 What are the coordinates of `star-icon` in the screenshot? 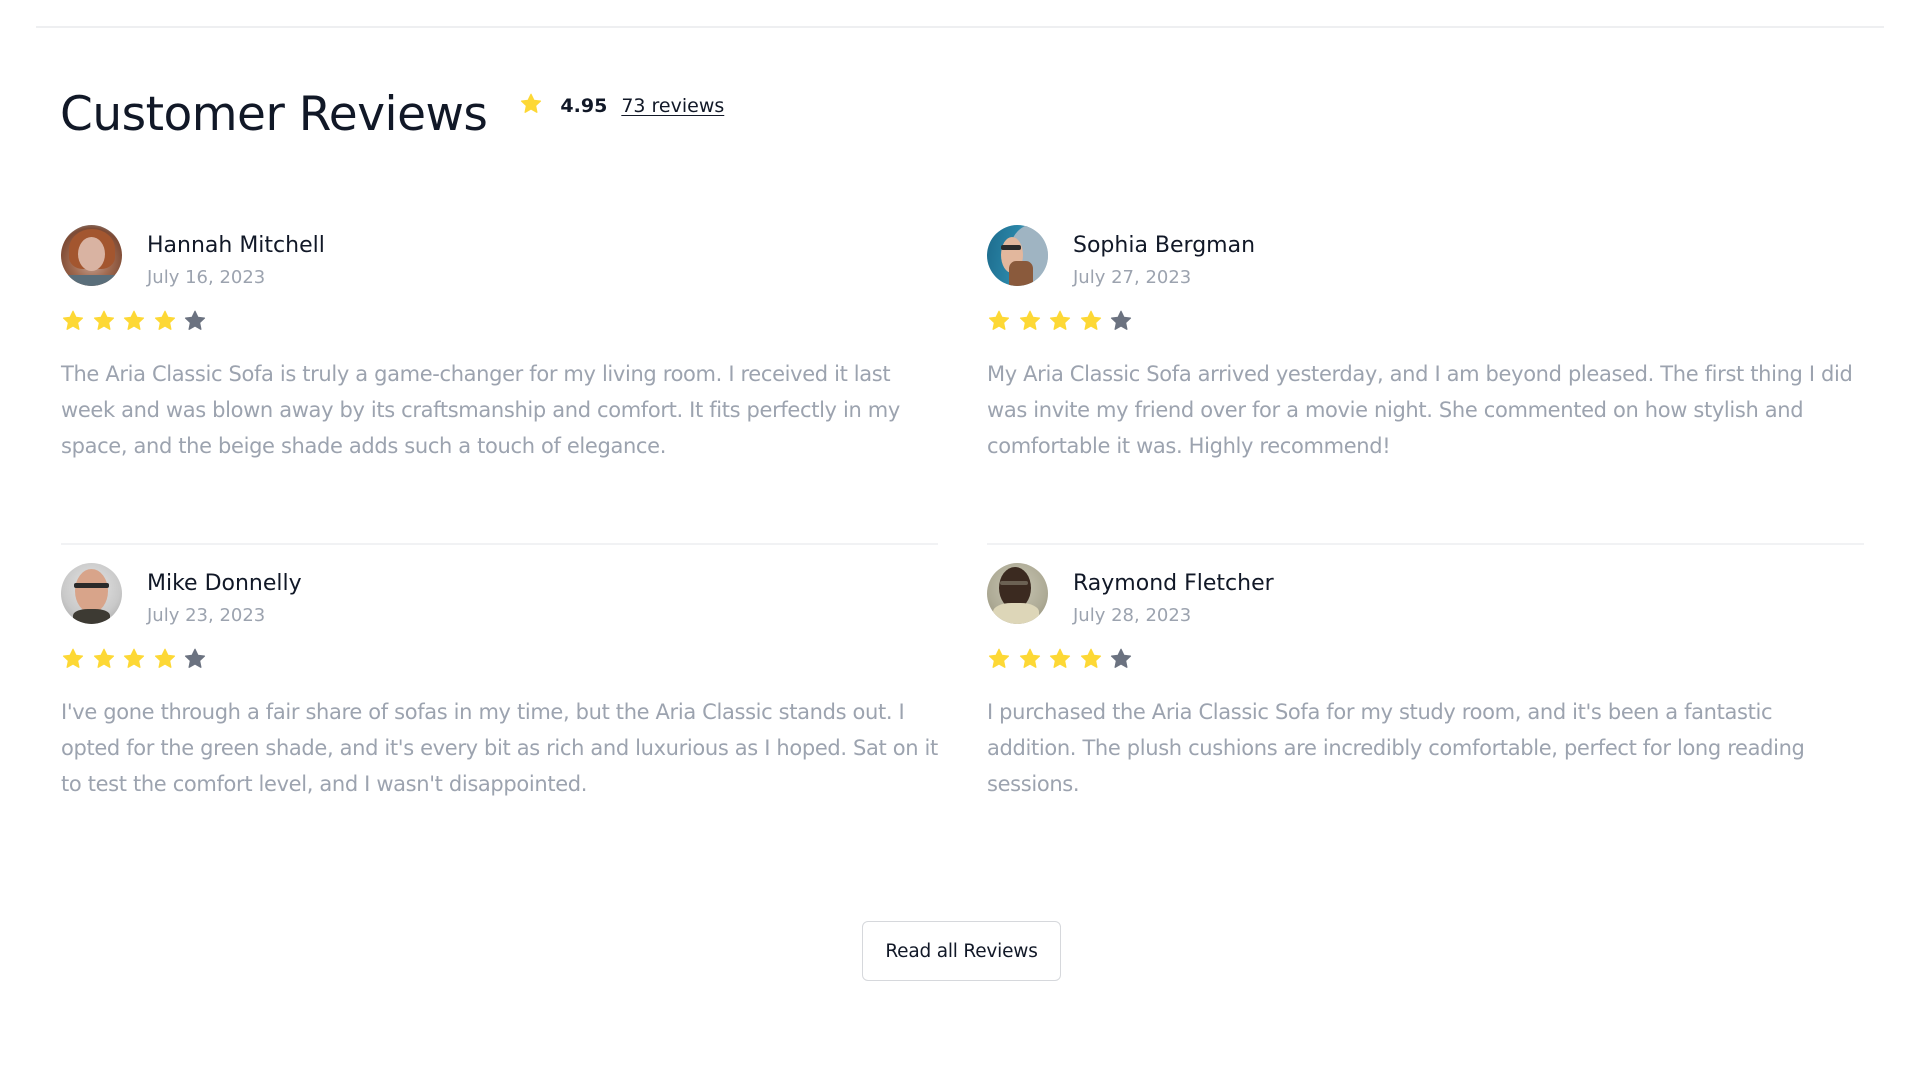 It's located at (531, 103).